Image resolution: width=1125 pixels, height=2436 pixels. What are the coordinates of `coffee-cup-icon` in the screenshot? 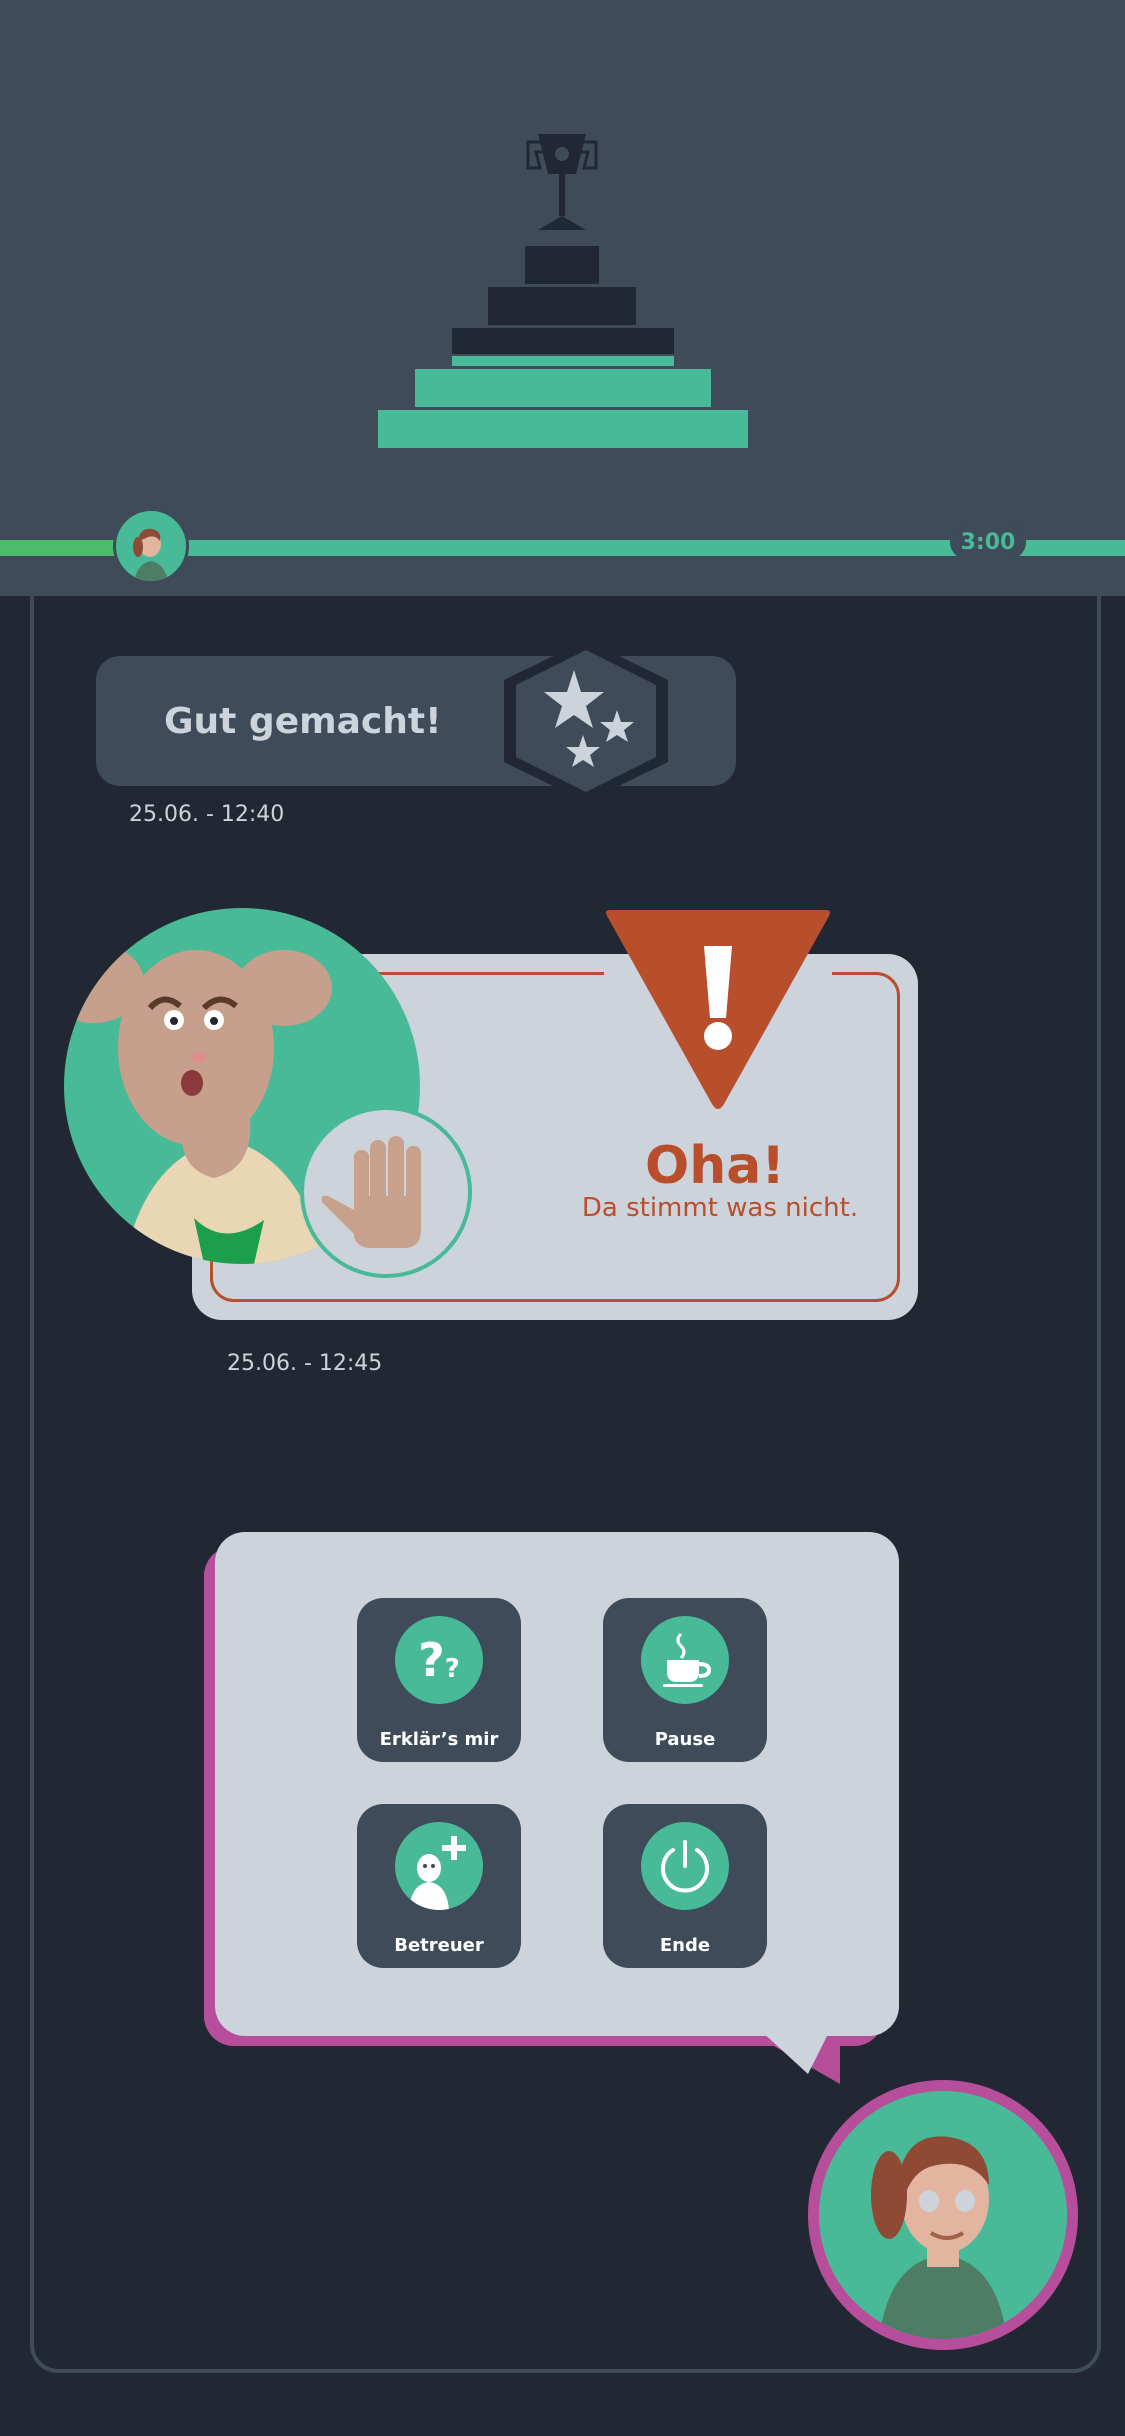 It's located at (685, 1660).